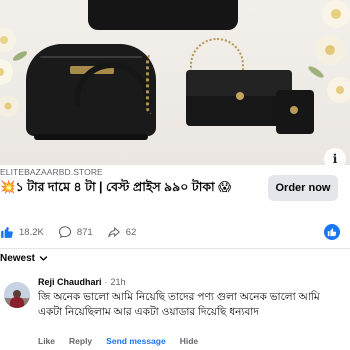 The image size is (350, 350). Describe the element at coordinates (189, 341) in the screenshot. I see `hide-comment-button: Hide` at that location.